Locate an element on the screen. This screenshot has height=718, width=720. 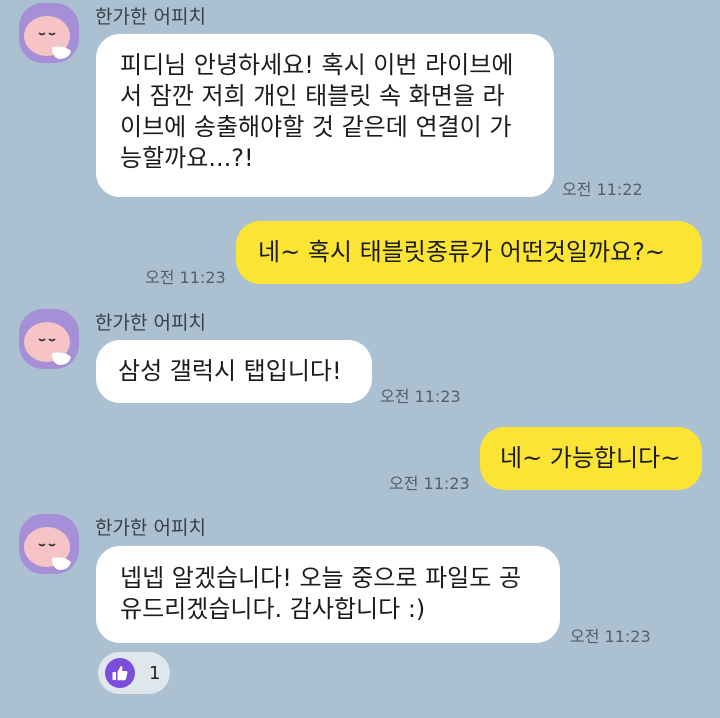
message-line: 이브에 송출해야할 것 같은데 연결이 가 is located at coordinates (316, 127).